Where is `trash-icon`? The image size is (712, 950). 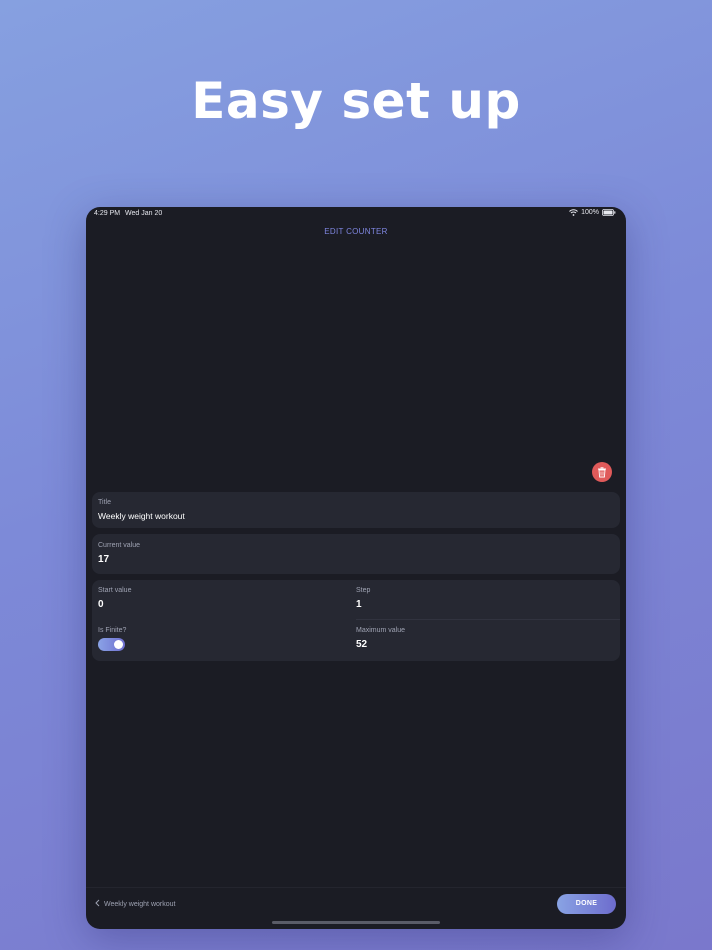 trash-icon is located at coordinates (602, 472).